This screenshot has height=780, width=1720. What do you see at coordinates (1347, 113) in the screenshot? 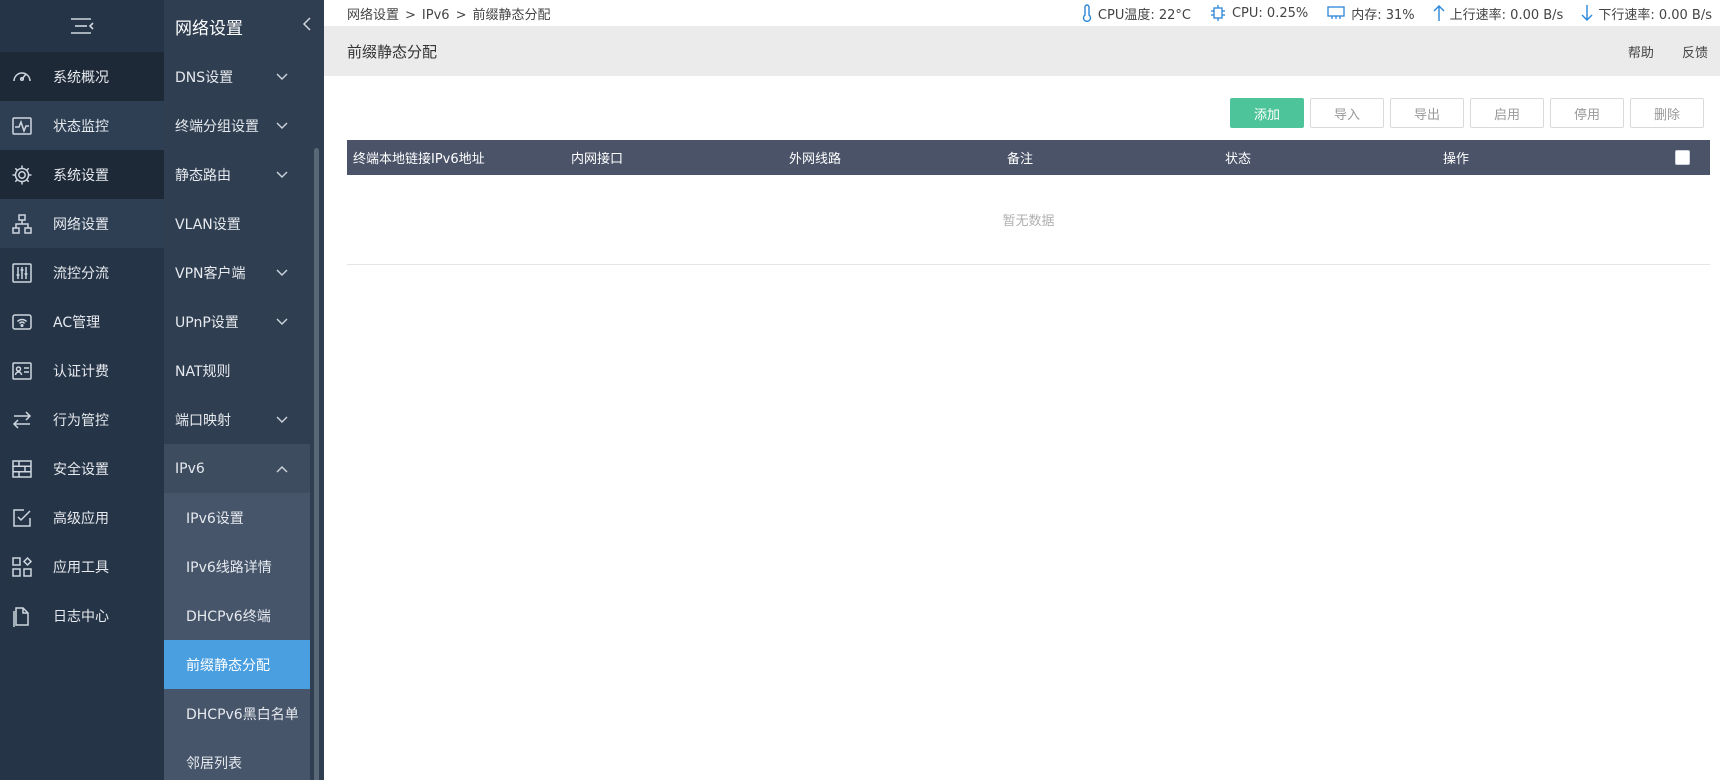
I see `import-button: 导入` at bounding box center [1347, 113].